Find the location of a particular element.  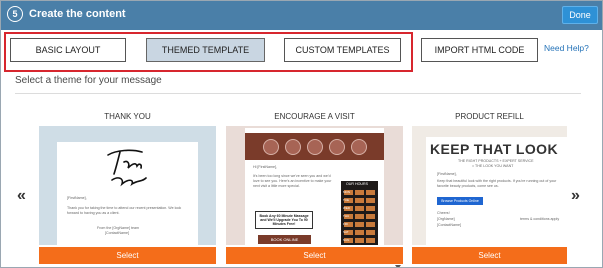

hours-row: MON is located at coordinates (359, 192).